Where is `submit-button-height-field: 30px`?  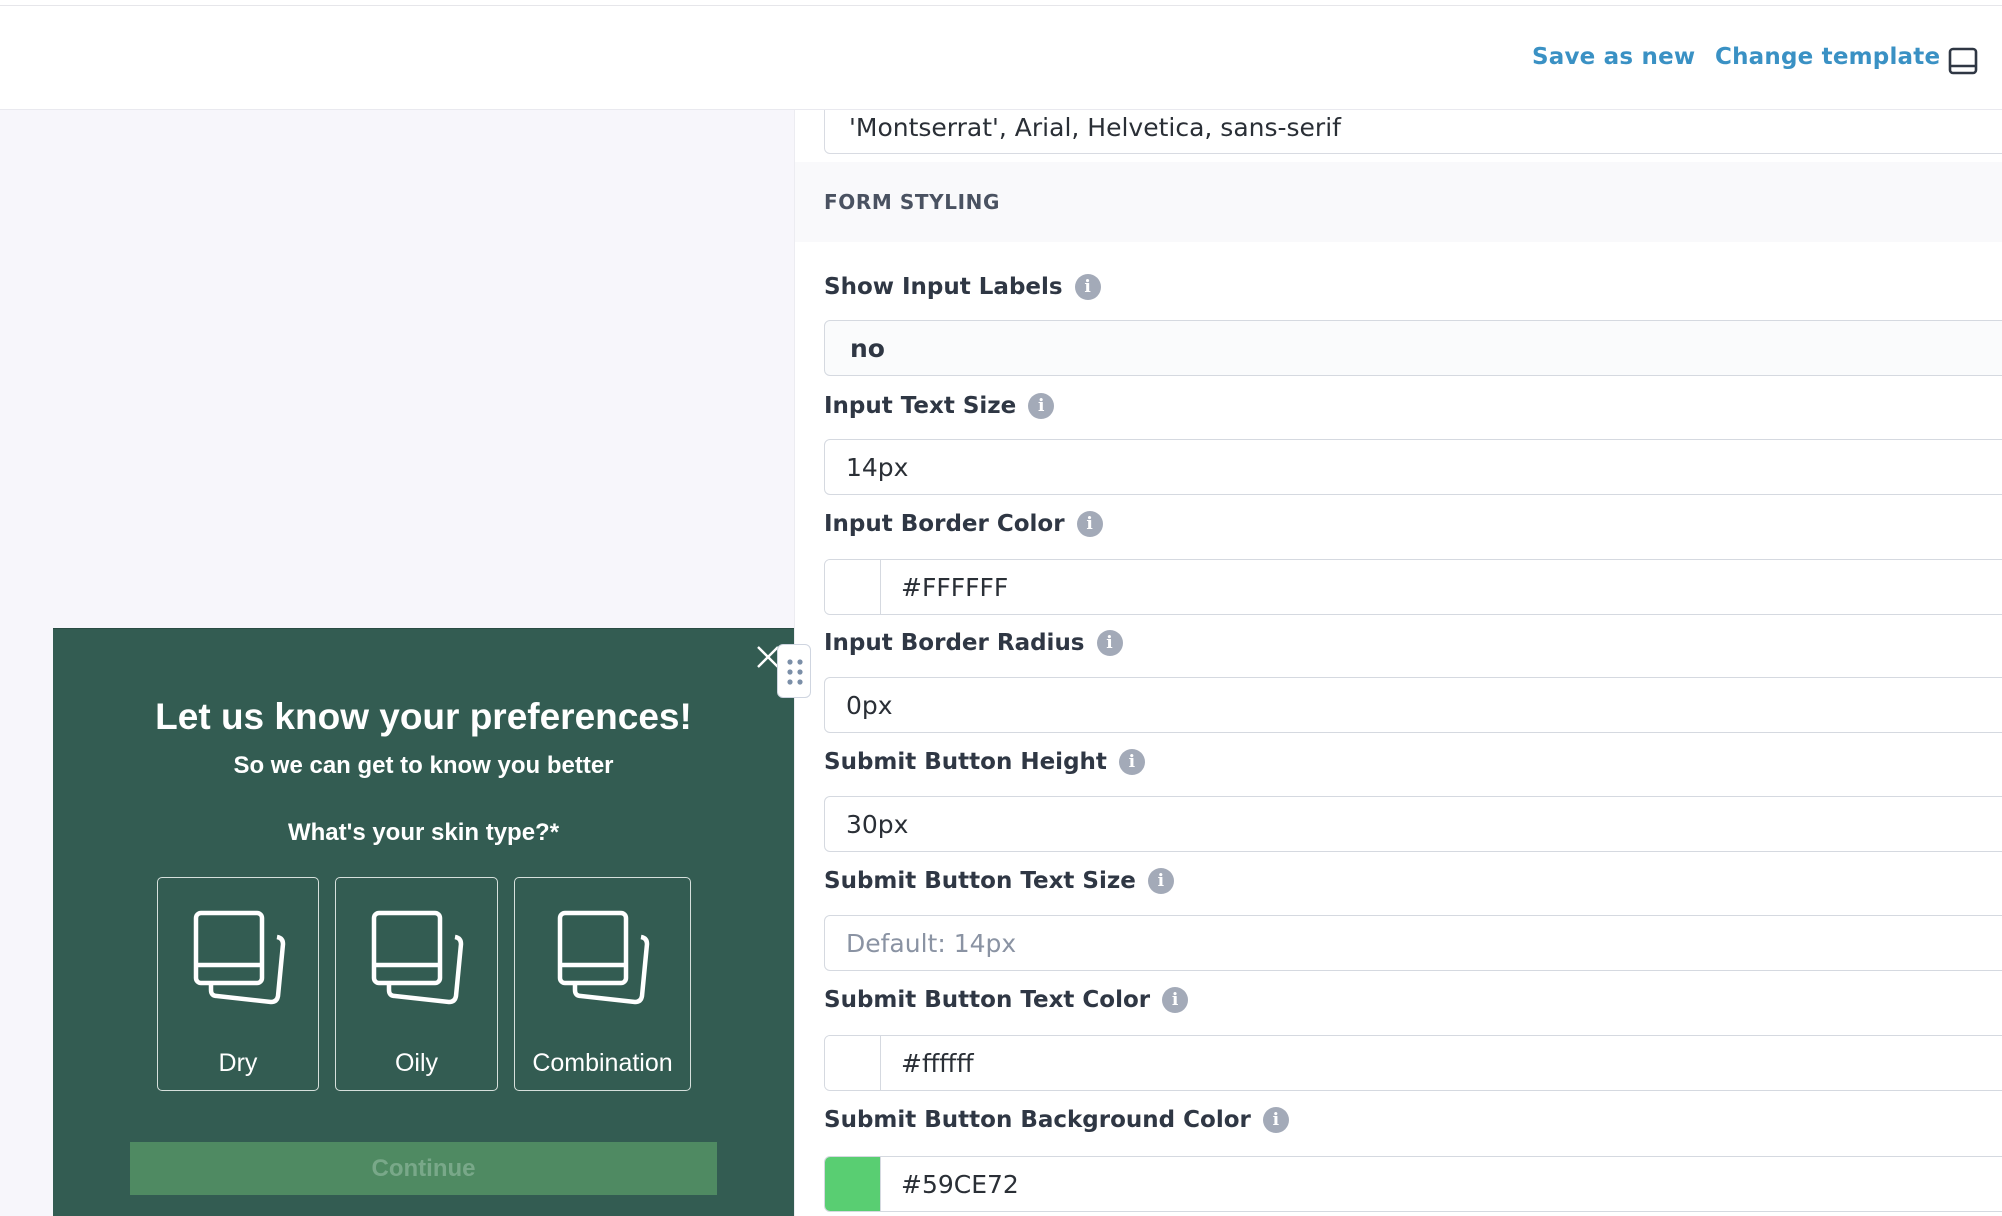 submit-button-height-field: 30px is located at coordinates (1413, 824).